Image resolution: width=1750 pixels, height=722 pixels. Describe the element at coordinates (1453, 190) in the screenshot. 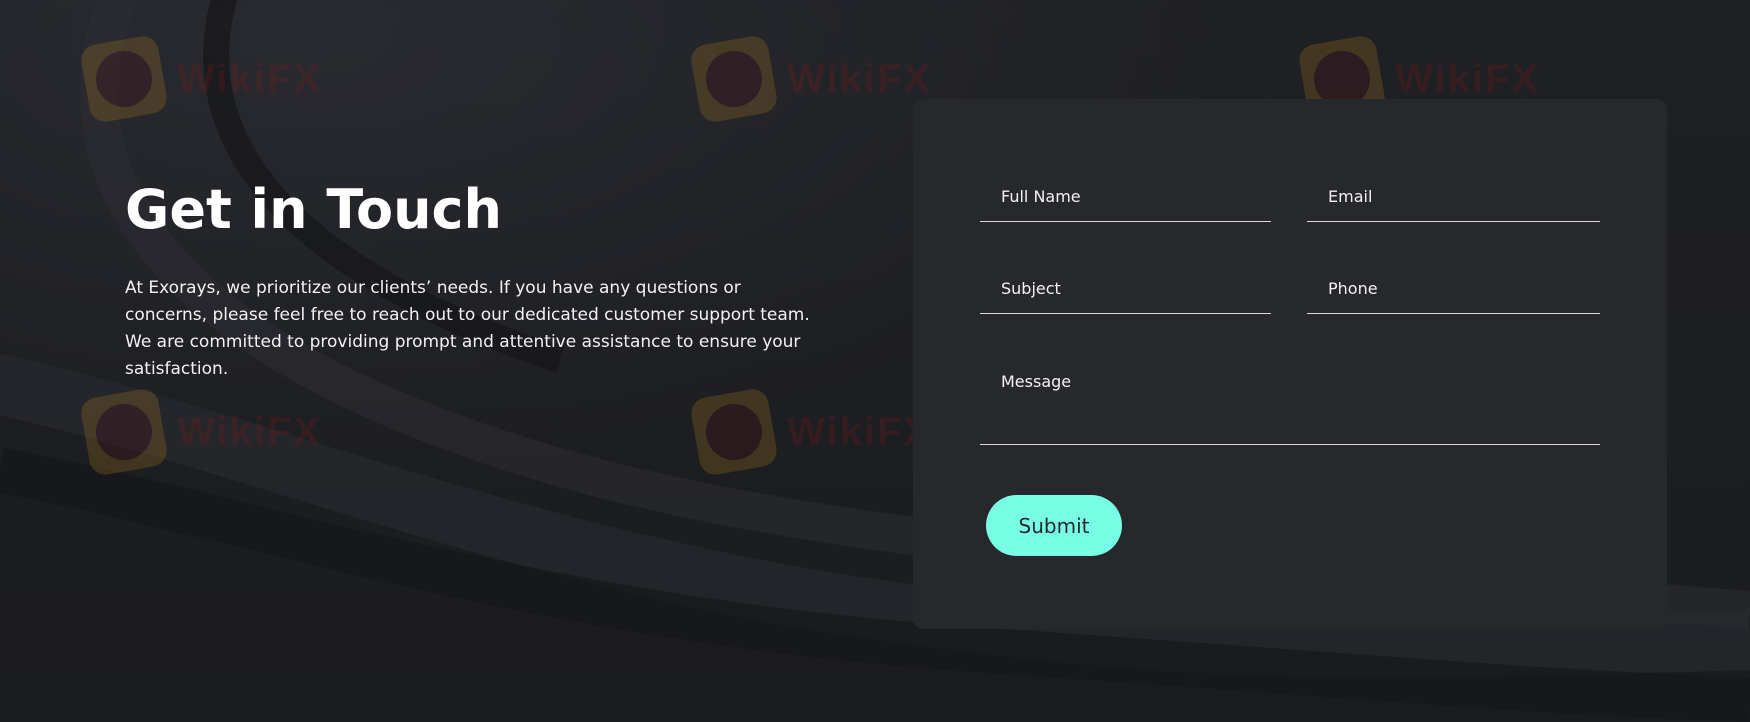

I see `email-field: Email` at that location.